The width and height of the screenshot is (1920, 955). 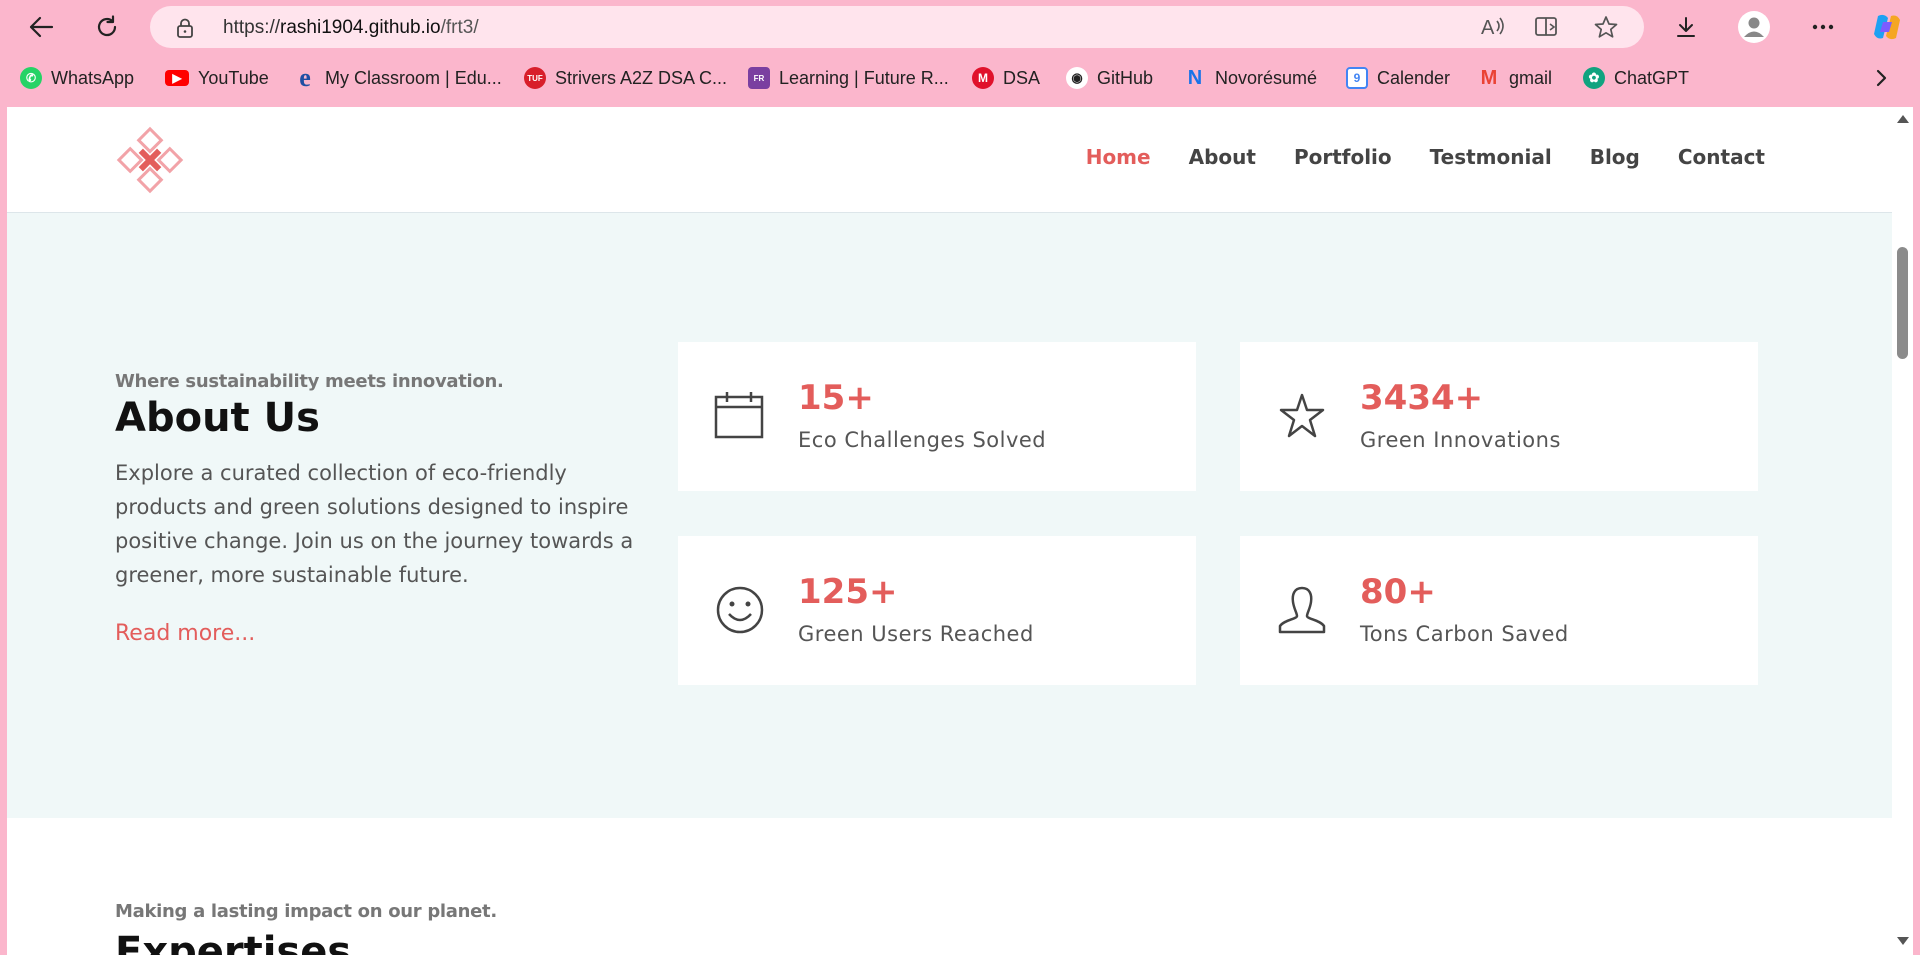 I want to click on dsa-icon: M, so click(x=983, y=78).